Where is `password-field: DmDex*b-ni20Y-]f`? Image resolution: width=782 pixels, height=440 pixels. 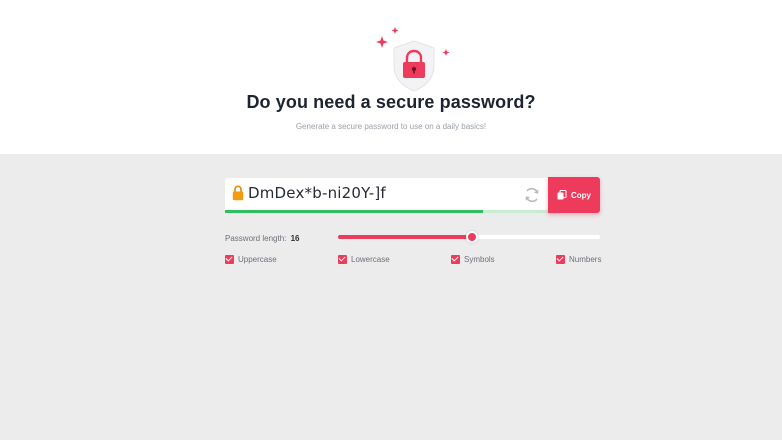 password-field: DmDex*b-ni20Y-]f is located at coordinates (386, 195).